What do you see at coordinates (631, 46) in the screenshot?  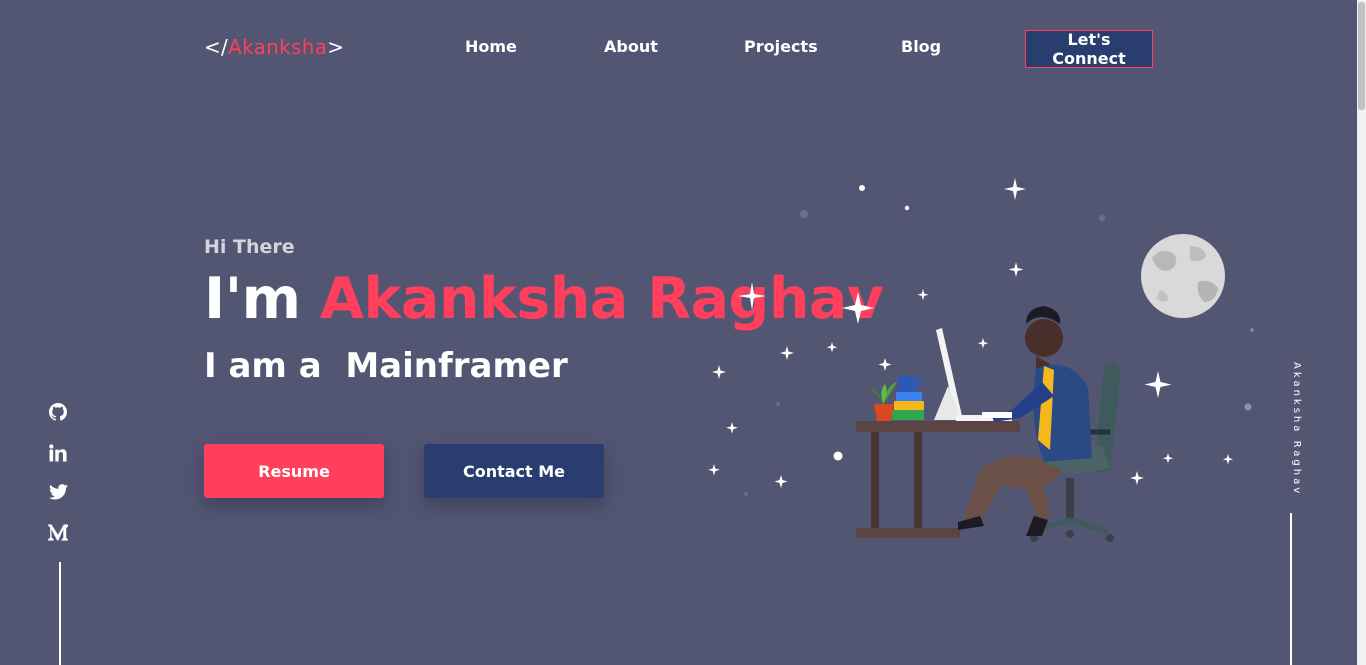 I see `nav-about: About` at bounding box center [631, 46].